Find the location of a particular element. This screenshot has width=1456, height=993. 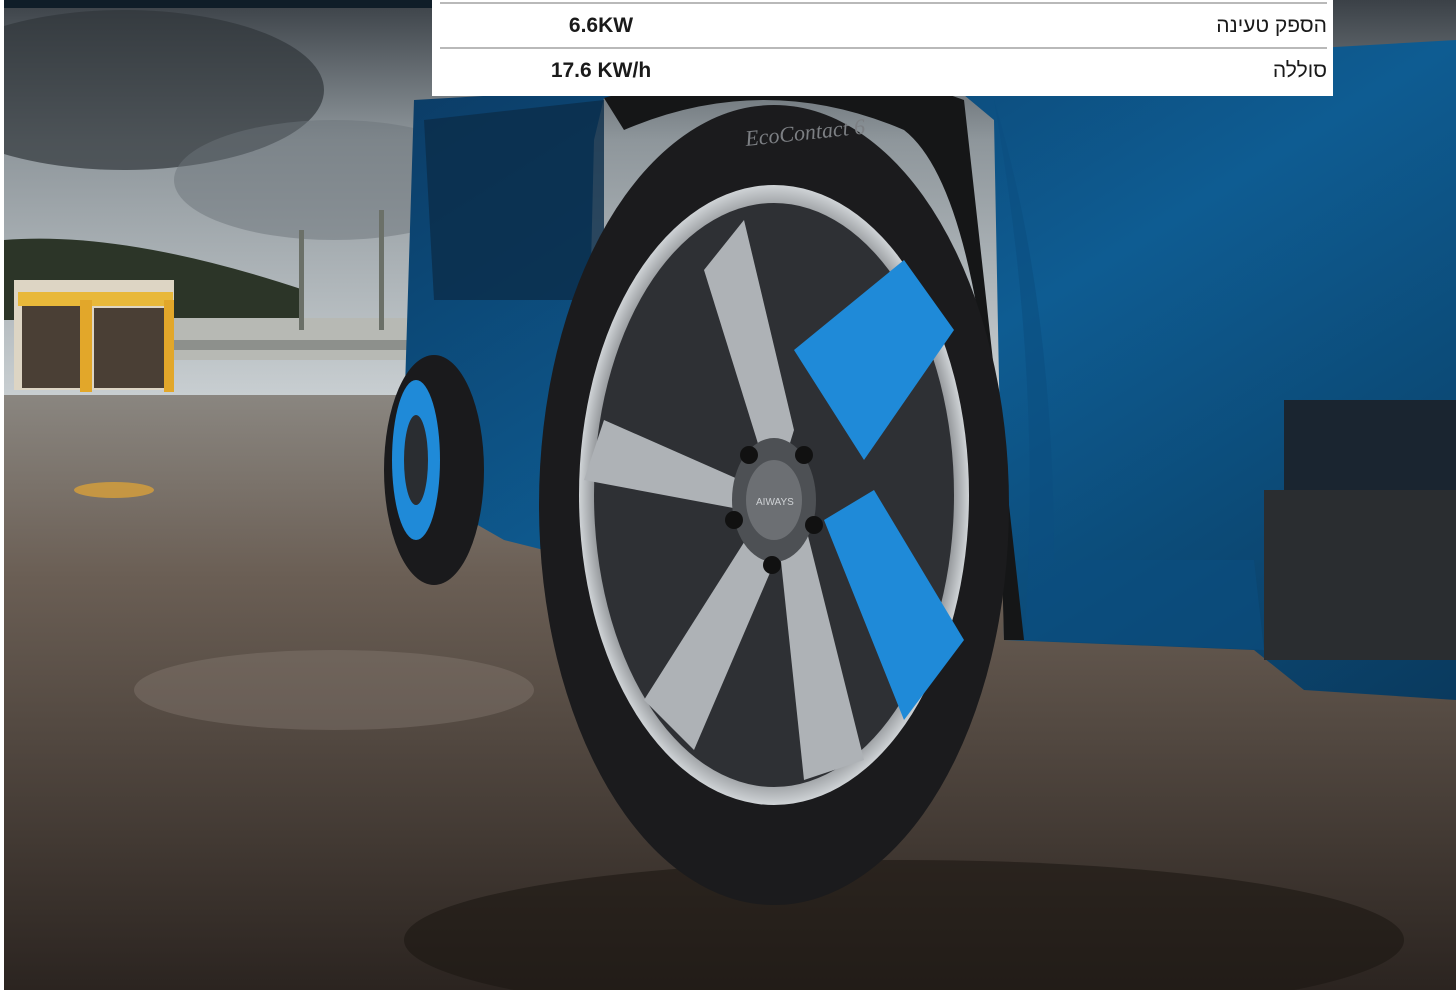

top-dark-band is located at coordinates (218, 4).